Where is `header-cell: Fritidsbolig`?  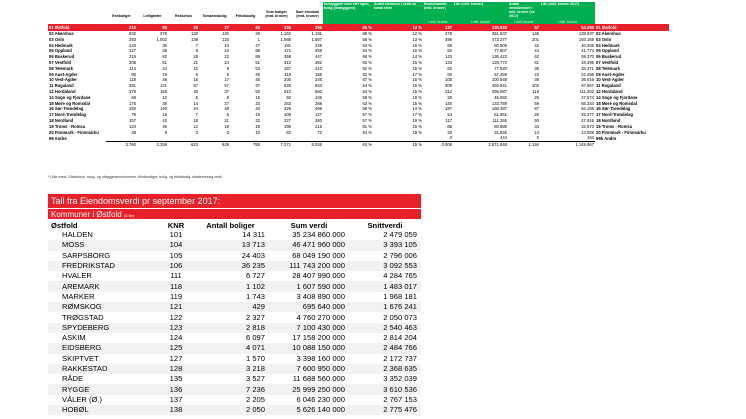
header-cell: Fritidsbolig is located at coordinates (245, 16).